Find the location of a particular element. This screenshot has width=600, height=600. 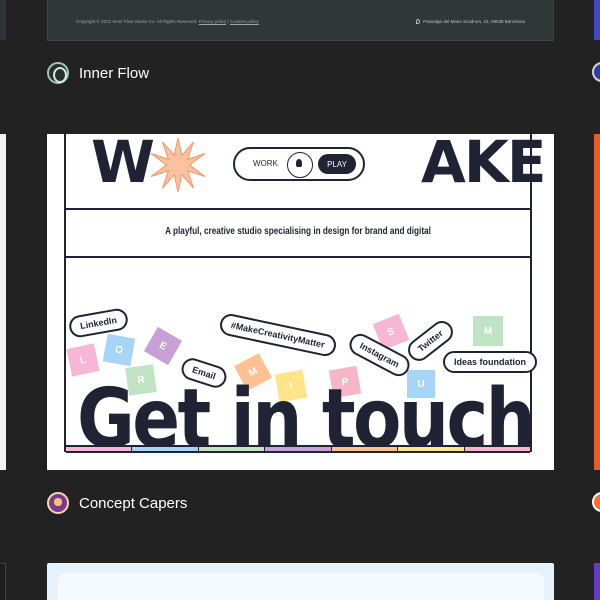

preview-content is located at coordinates (300, 586).